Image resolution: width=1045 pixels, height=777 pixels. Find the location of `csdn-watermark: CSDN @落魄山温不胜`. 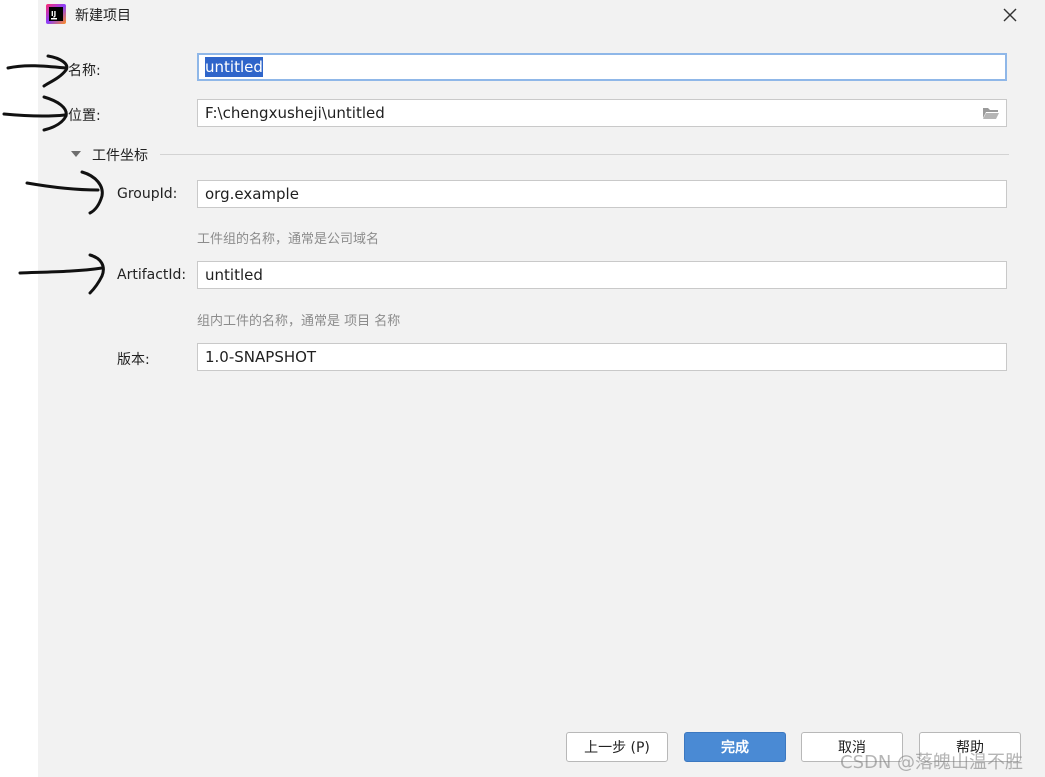

csdn-watermark: CSDN @落魄山温不胜 is located at coordinates (932, 762).